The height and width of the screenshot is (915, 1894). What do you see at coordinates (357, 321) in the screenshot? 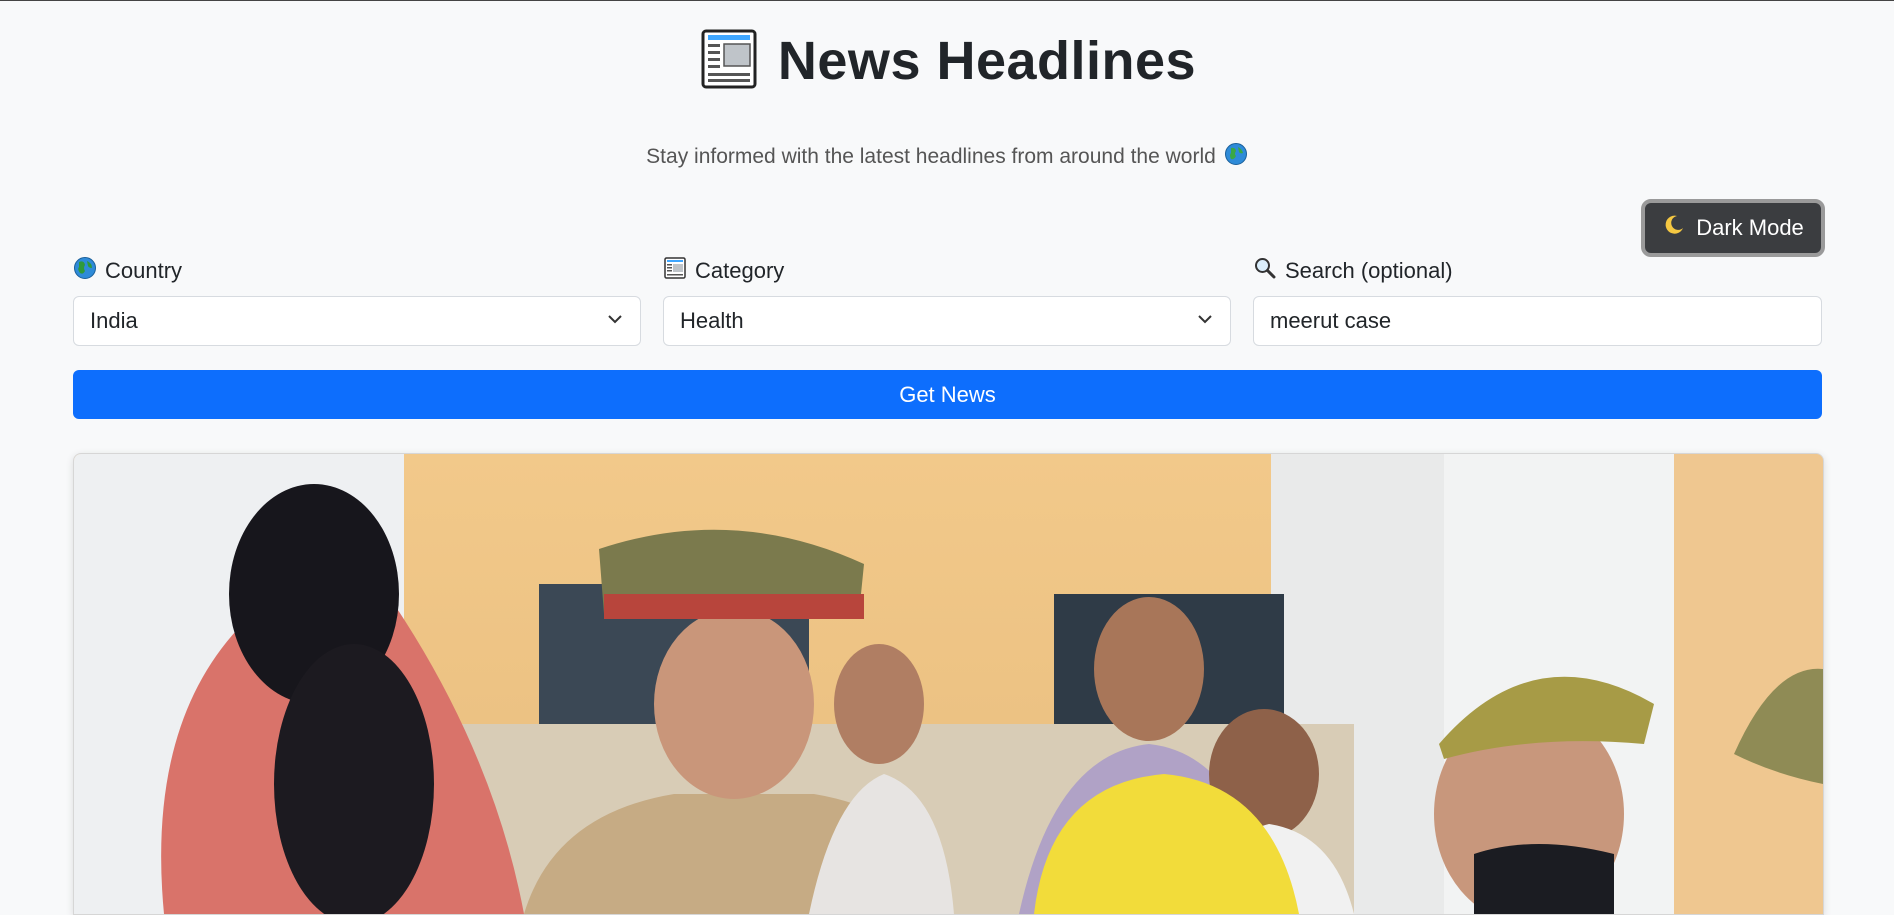
I see `country-select: India` at bounding box center [357, 321].